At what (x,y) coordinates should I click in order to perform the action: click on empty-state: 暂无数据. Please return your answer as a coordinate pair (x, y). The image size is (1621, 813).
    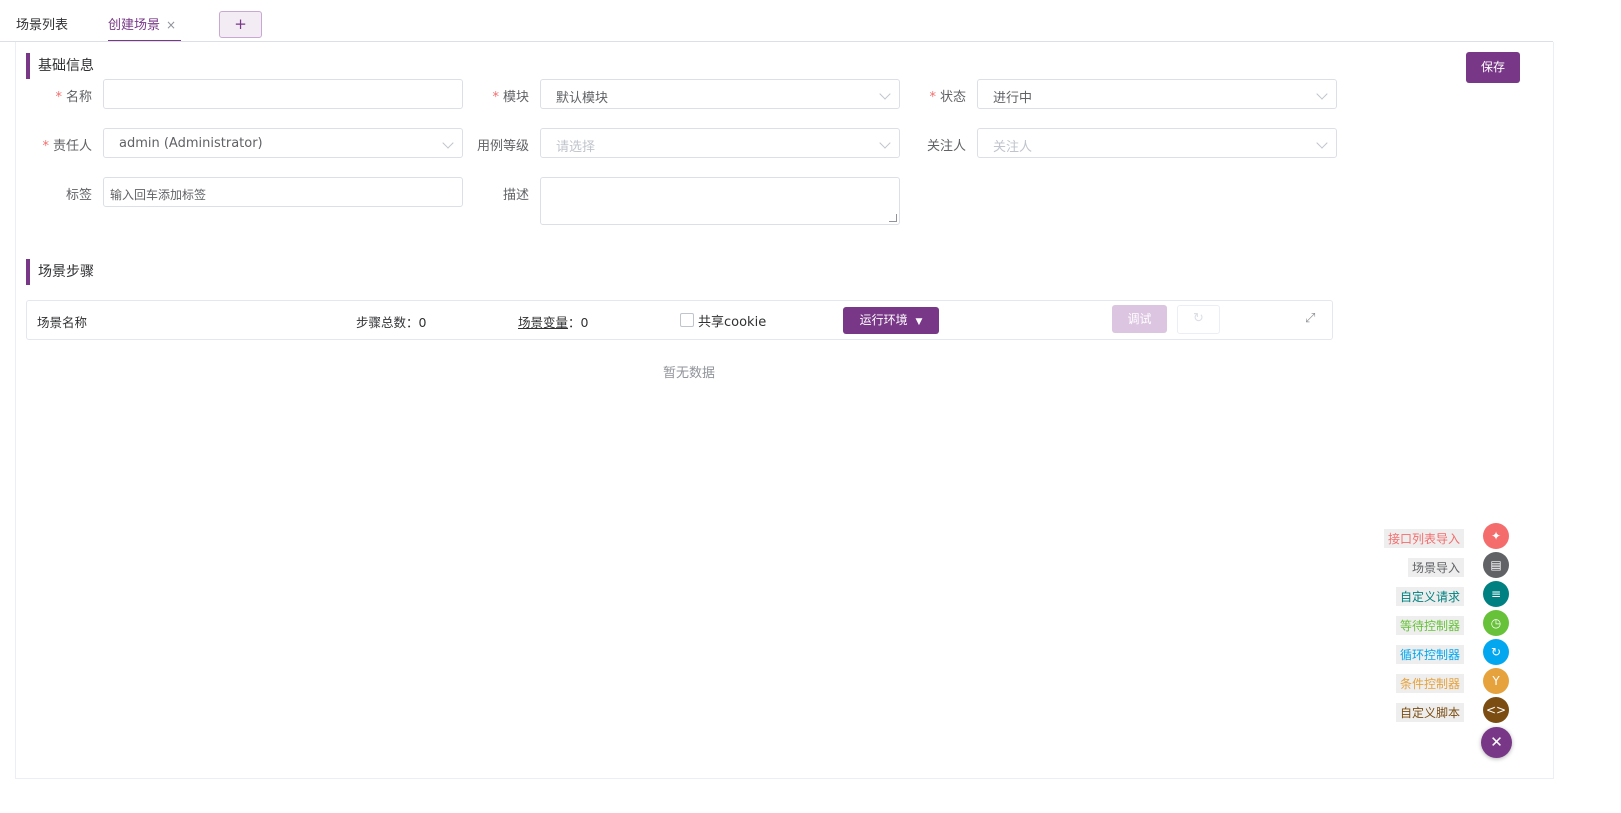
    Looking at the image, I should click on (689, 373).